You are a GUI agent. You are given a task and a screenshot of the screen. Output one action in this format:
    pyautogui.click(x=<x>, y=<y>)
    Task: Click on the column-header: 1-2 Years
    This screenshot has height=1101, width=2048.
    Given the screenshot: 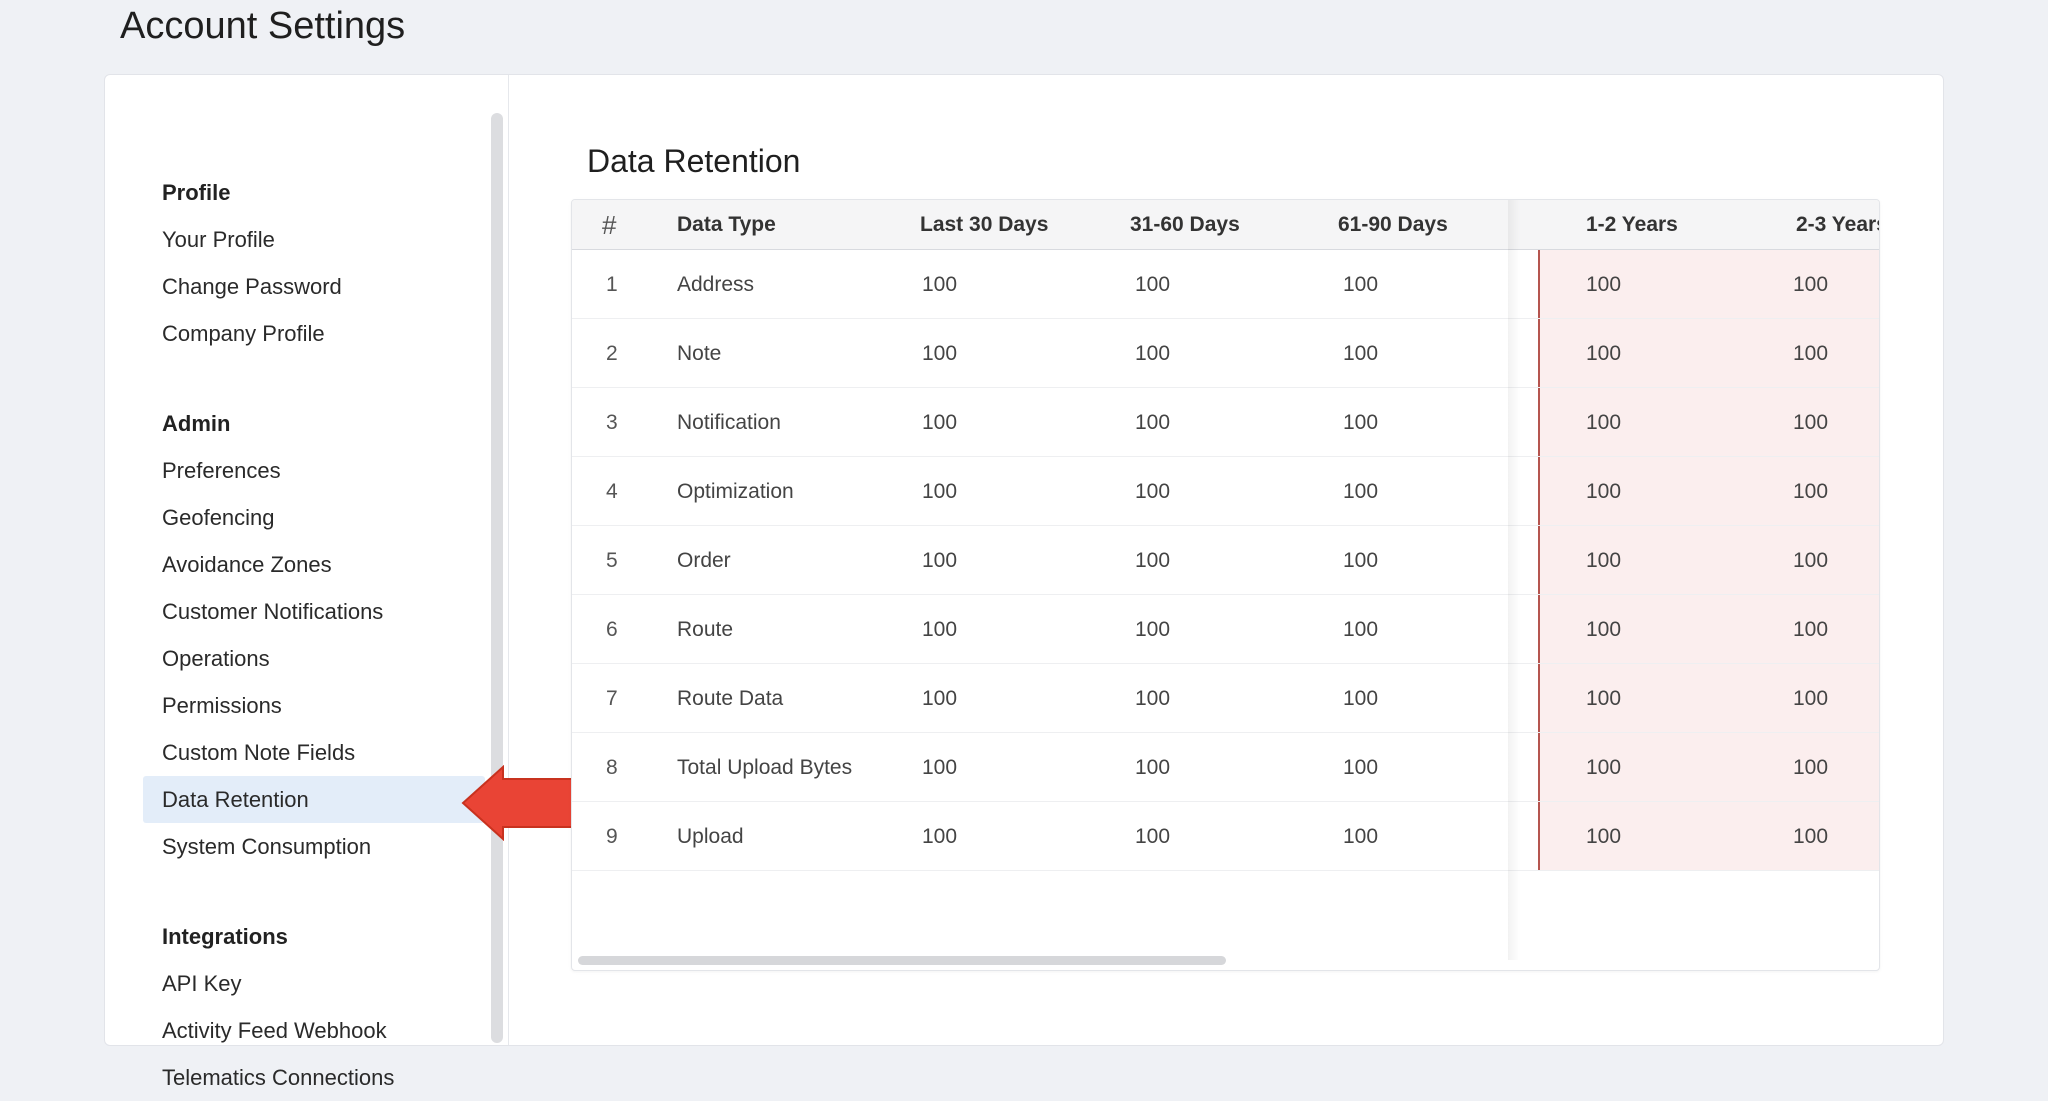 What is the action you would take?
    pyautogui.click(x=1632, y=225)
    